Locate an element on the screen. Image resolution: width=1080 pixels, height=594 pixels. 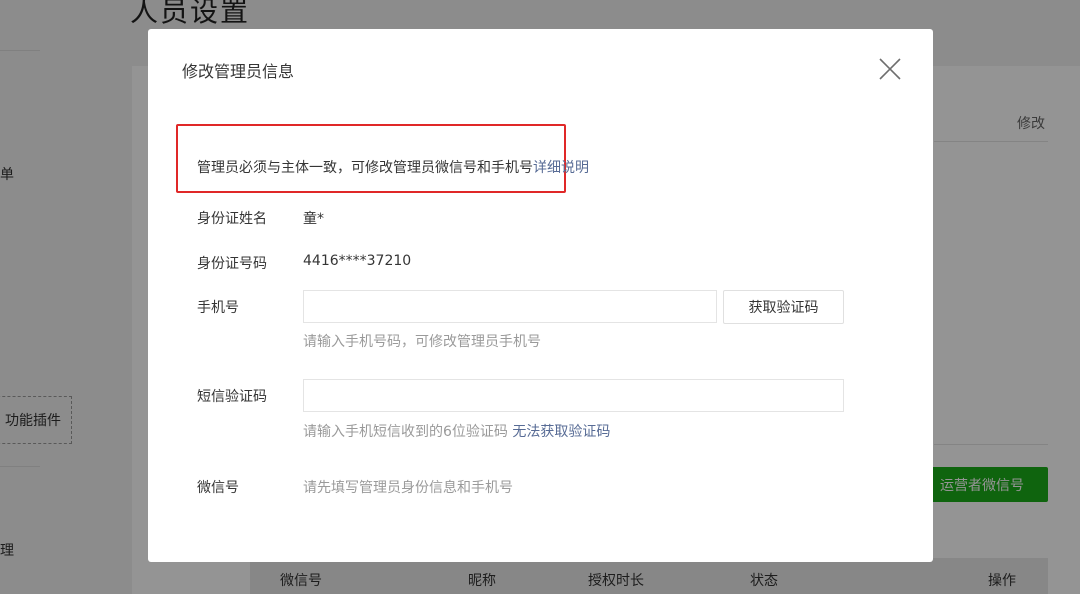
sms-code-input is located at coordinates (573, 395).